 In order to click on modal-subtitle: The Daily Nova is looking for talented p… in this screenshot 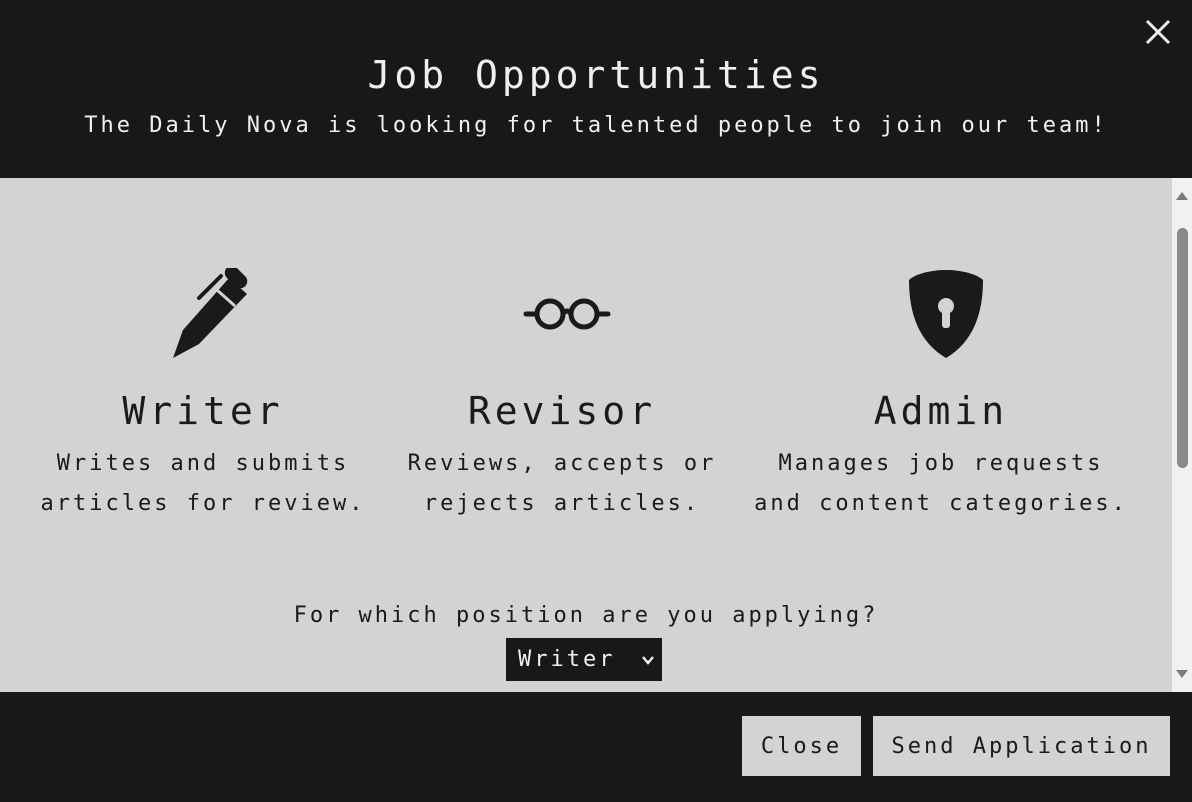, I will do `click(596, 125)`.